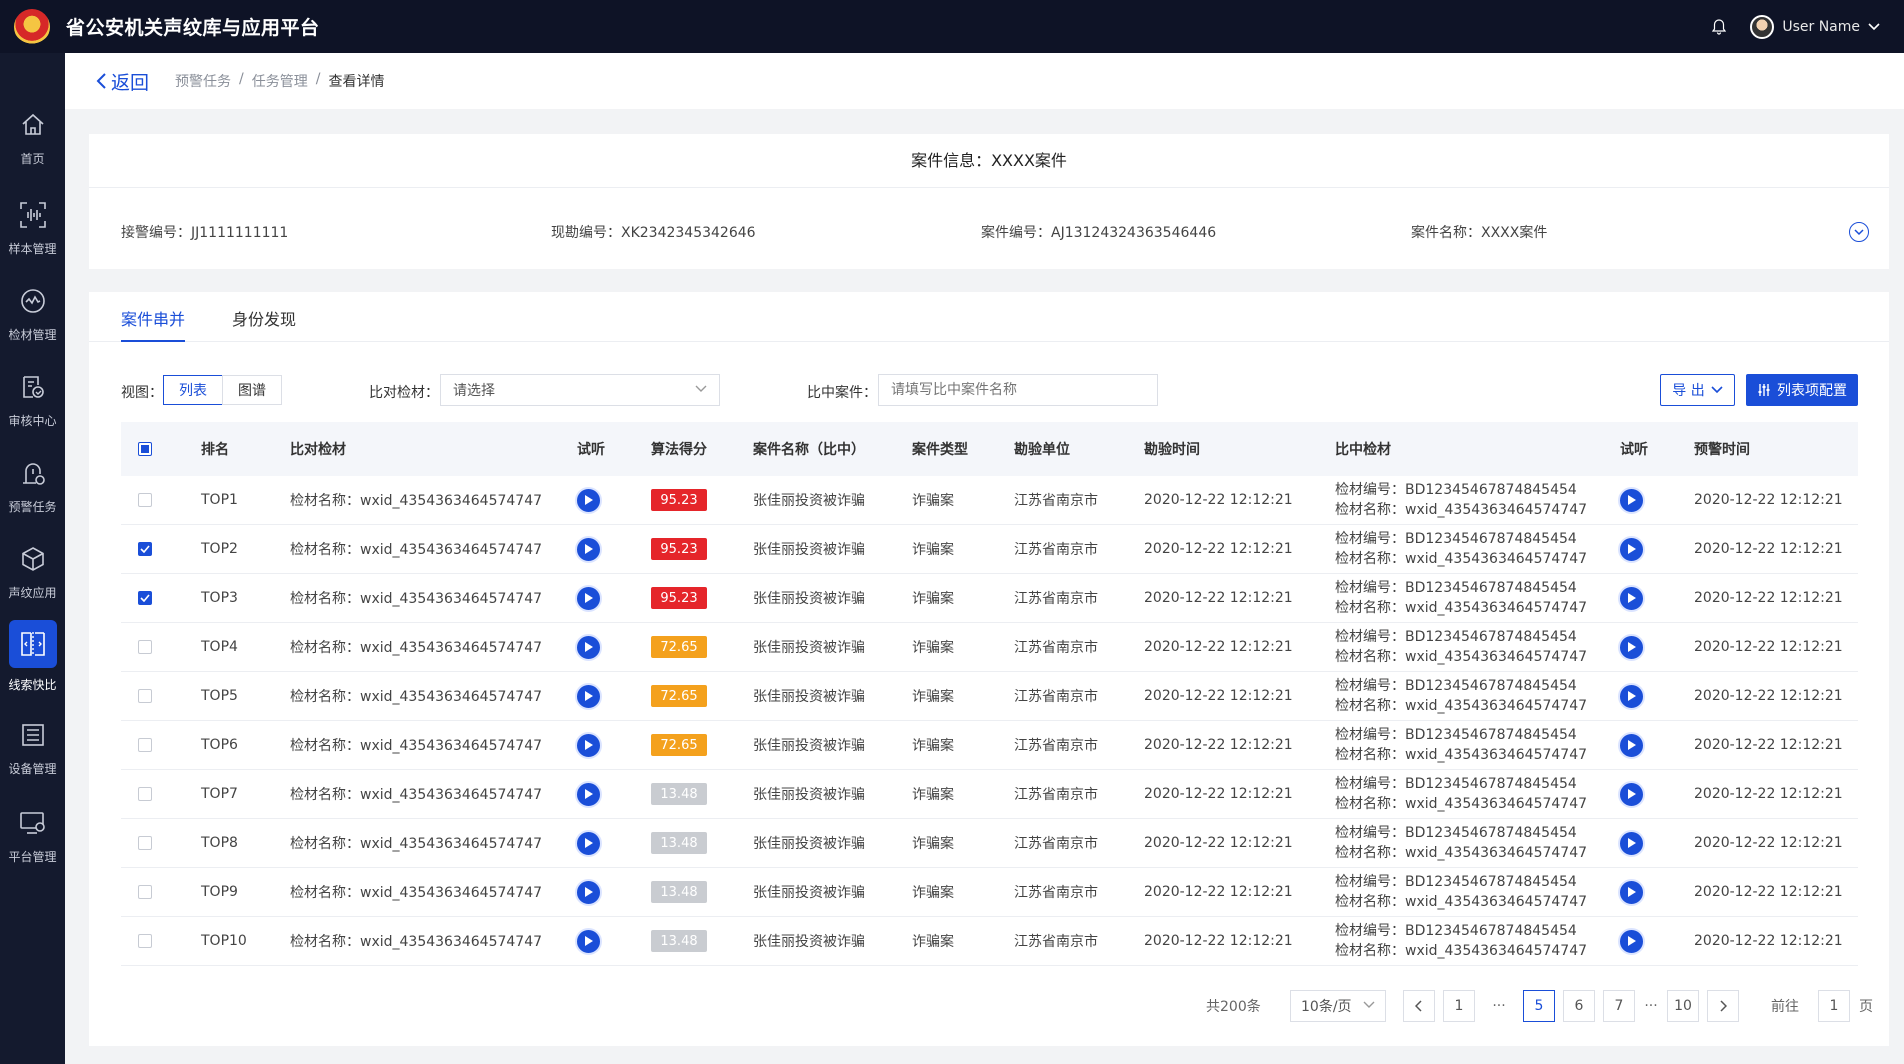 The width and height of the screenshot is (1904, 1064). What do you see at coordinates (1619, 1006) in the screenshot?
I see `page-button: 7` at bounding box center [1619, 1006].